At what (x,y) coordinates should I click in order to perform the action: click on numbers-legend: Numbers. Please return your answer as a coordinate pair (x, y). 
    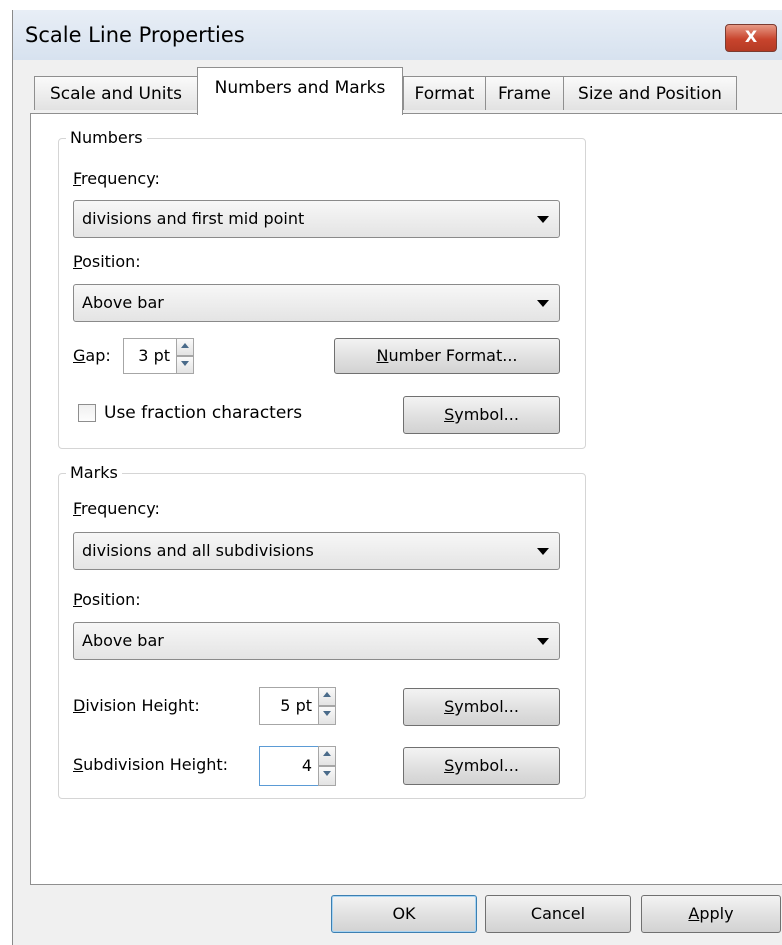
    Looking at the image, I should click on (106, 137).